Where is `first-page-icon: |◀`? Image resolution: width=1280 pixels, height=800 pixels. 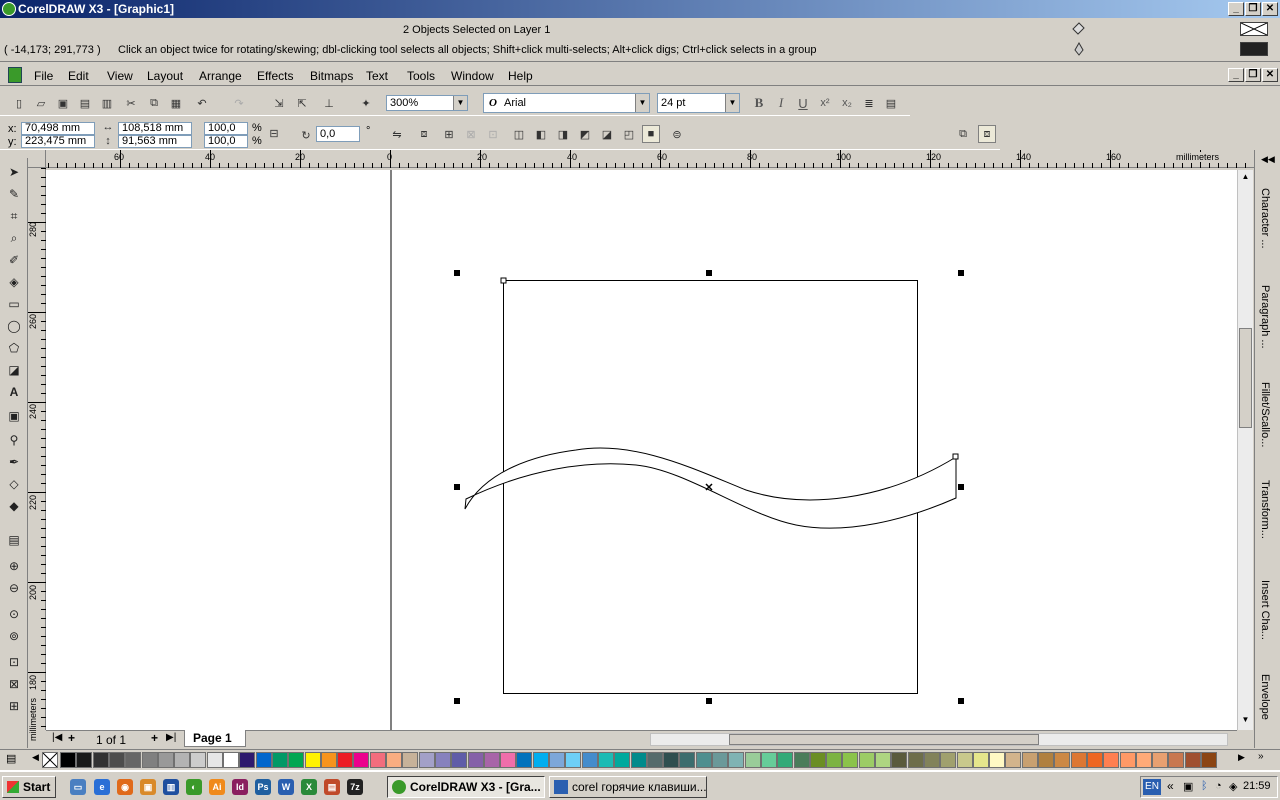
first-page-icon: |◀ is located at coordinates (57, 737).